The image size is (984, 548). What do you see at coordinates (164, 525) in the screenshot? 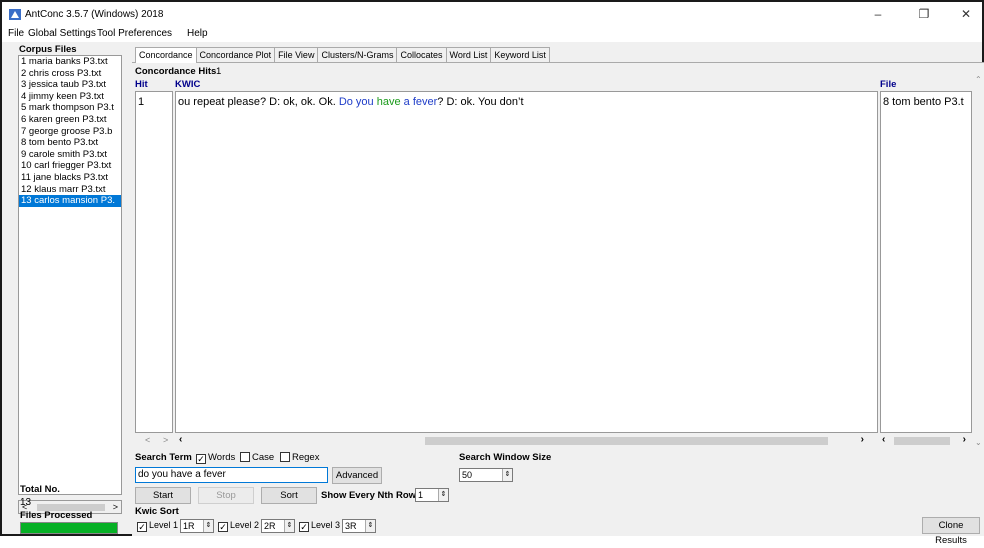
I see `level1-label: Level 1` at bounding box center [164, 525].